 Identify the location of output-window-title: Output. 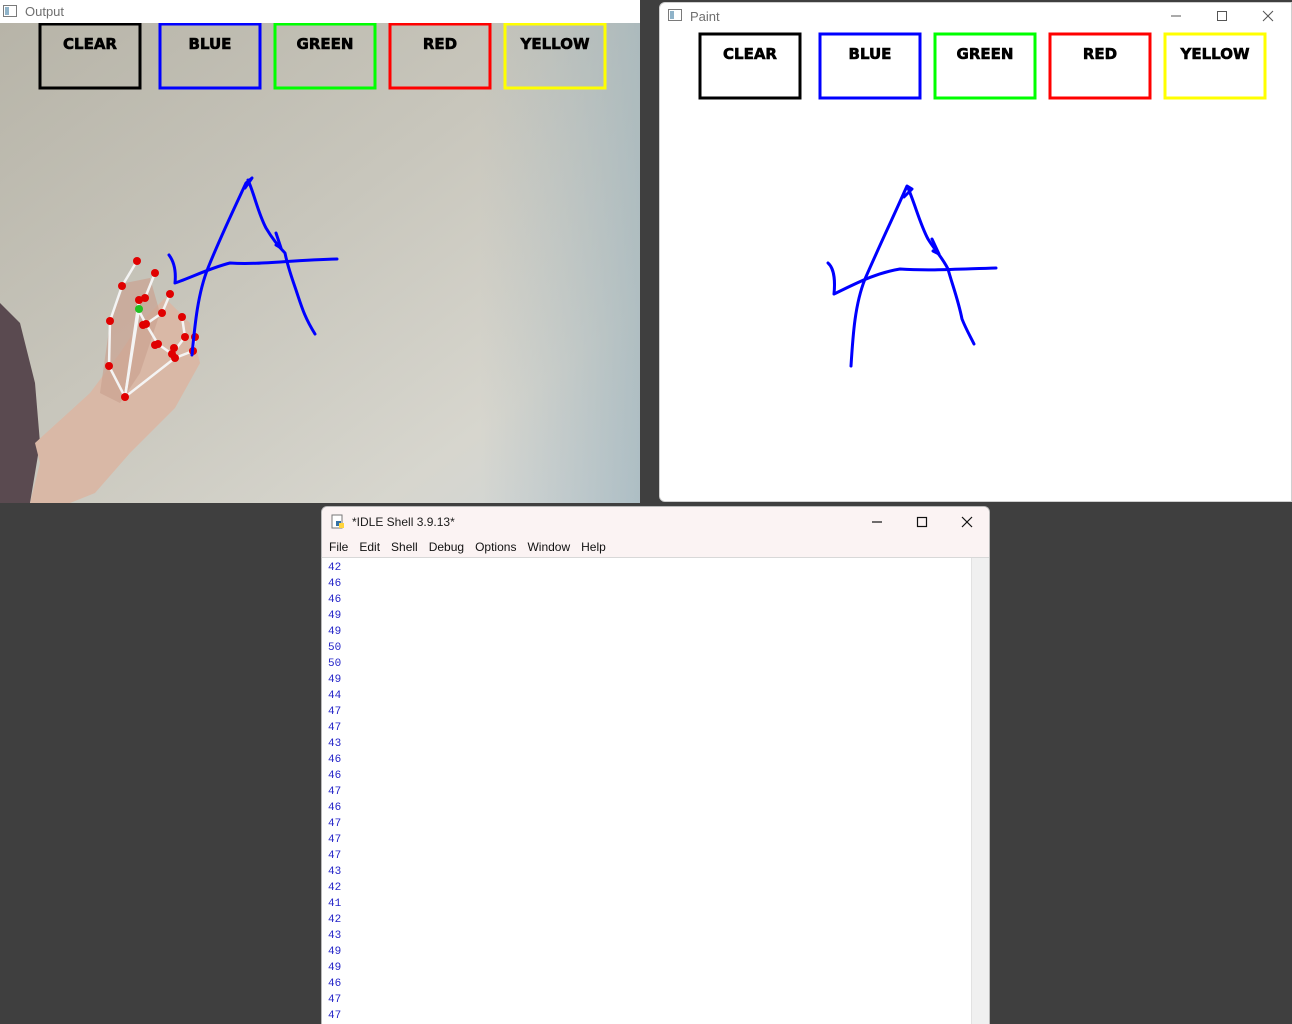
(45, 11).